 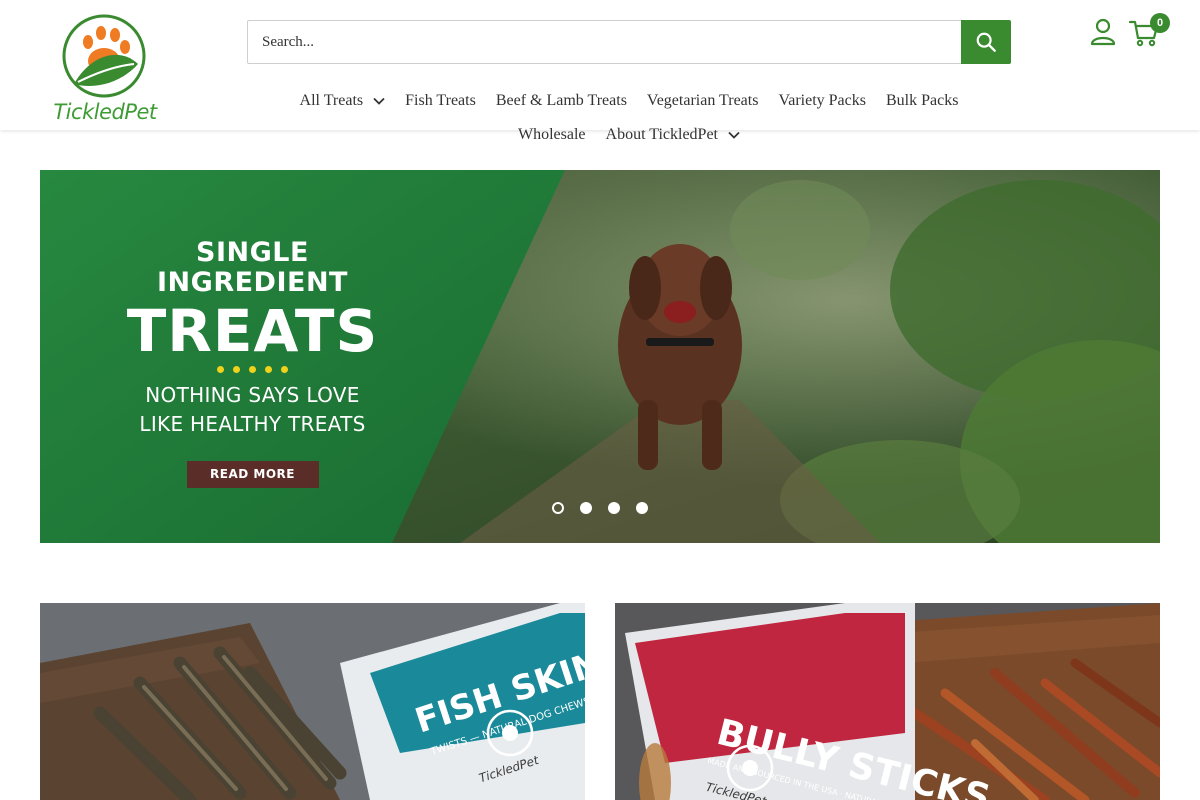 I want to click on hero-tagline-line-2: LIKE HEALTHY TREATS, so click(x=252, y=424).